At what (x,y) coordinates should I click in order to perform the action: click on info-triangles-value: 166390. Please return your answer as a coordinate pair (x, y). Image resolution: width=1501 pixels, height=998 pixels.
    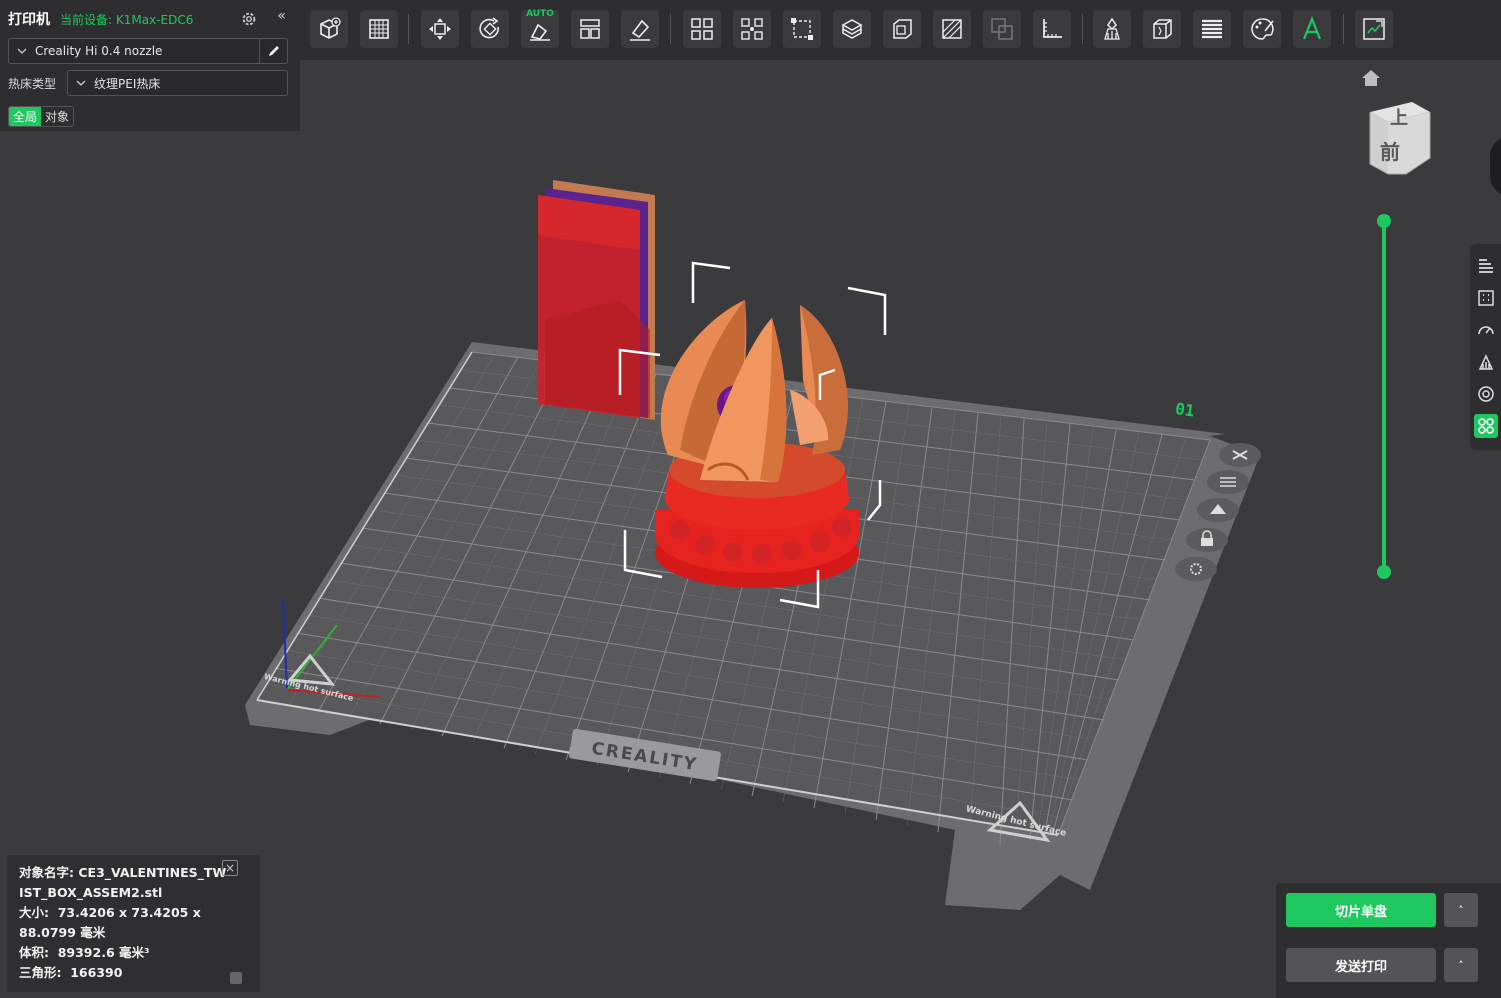
    Looking at the image, I should click on (96, 972).